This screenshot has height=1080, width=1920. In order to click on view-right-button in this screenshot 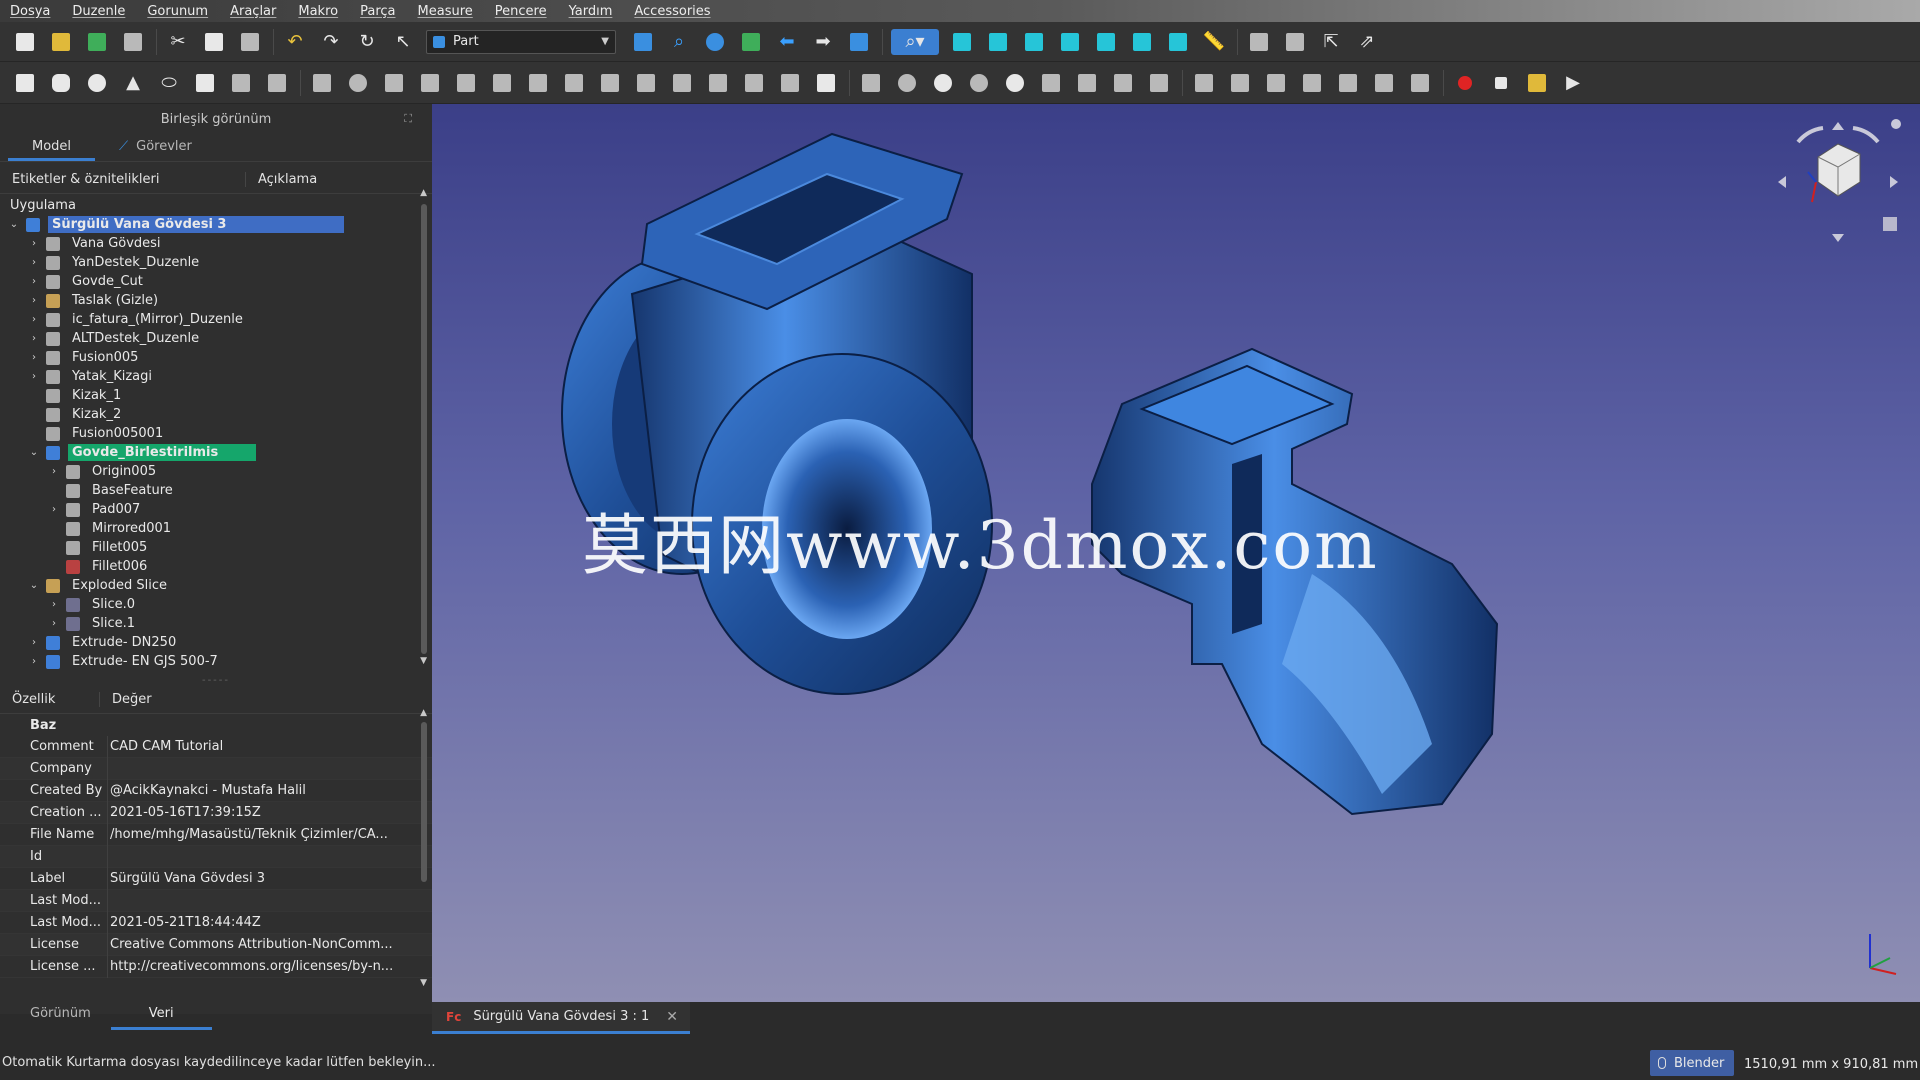, I will do `click(1070, 42)`.